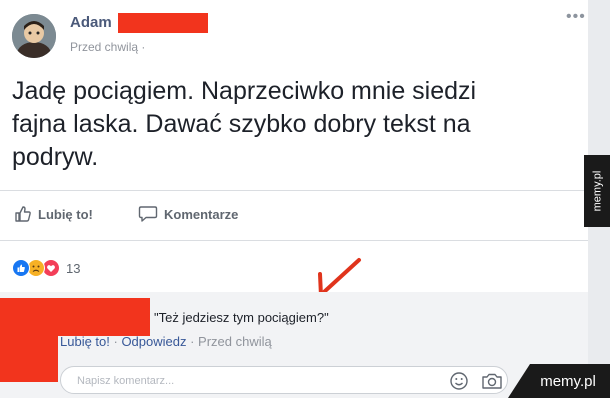 The width and height of the screenshot is (610, 398). I want to click on comment-button-label: Komentarze, so click(201, 214).